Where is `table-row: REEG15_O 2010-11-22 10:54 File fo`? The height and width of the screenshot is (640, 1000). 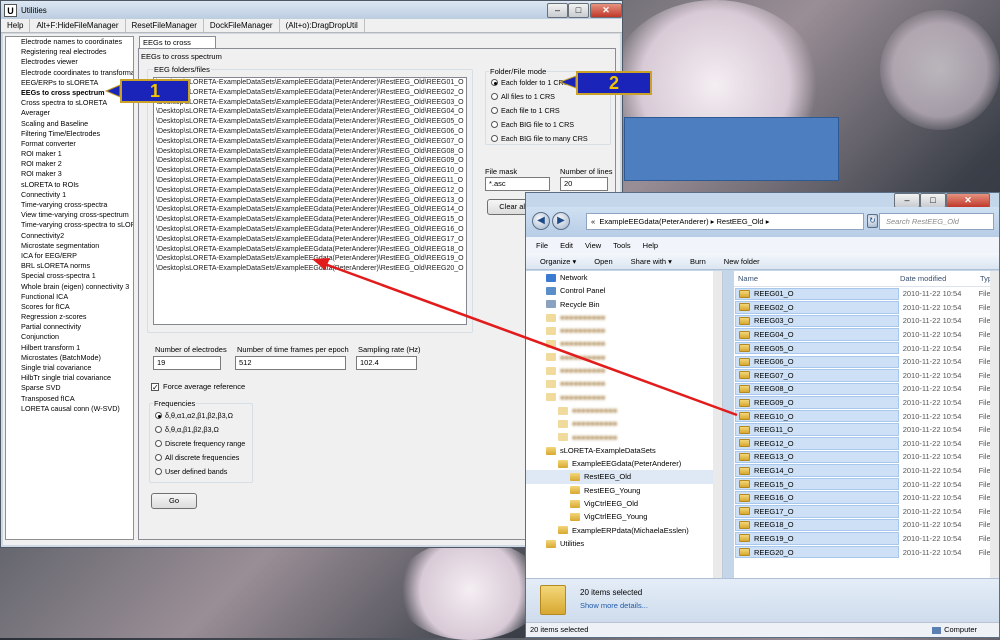
table-row: REEG15_O 2010-11-22 10:54 File fo is located at coordinates (866, 484).